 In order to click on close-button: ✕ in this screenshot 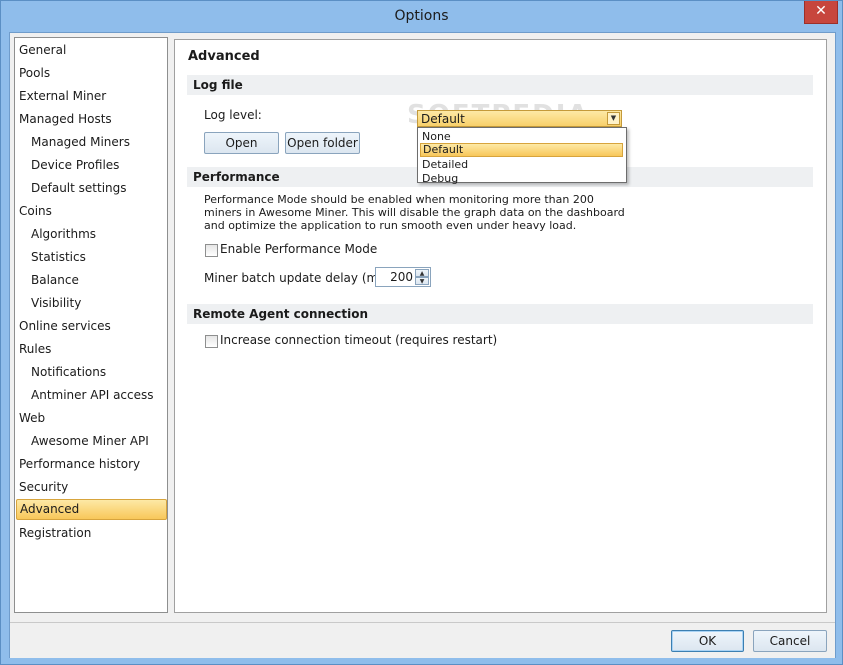, I will do `click(821, 12)`.